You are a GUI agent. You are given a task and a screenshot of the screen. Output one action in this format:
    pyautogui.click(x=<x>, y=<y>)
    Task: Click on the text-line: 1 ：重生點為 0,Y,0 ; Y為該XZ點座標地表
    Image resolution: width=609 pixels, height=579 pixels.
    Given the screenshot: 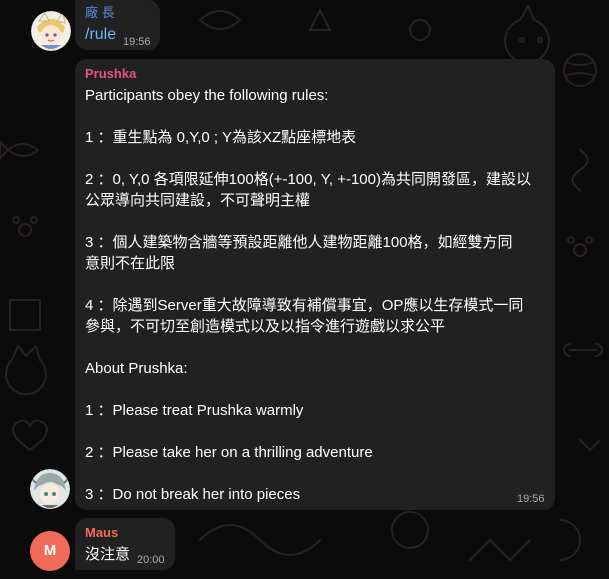 What is the action you would take?
    pyautogui.click(x=221, y=137)
    